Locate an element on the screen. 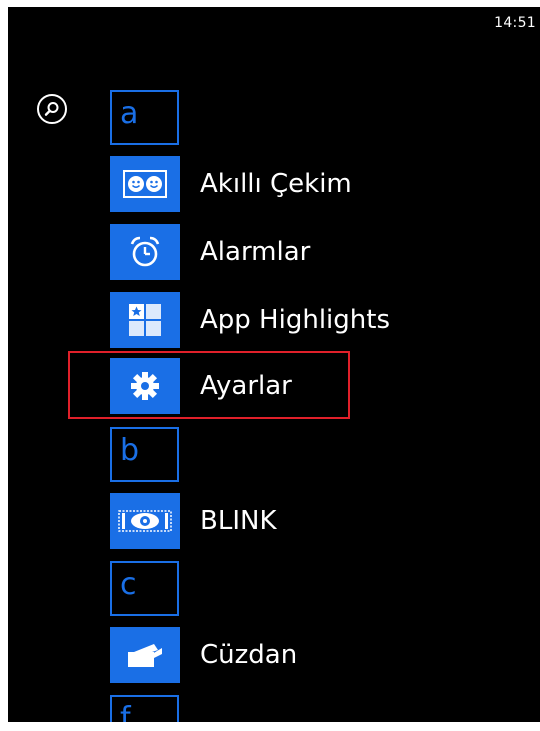 Image resolution: width=540 pixels, height=731 pixels. app-label: BLINK is located at coordinates (238, 521).